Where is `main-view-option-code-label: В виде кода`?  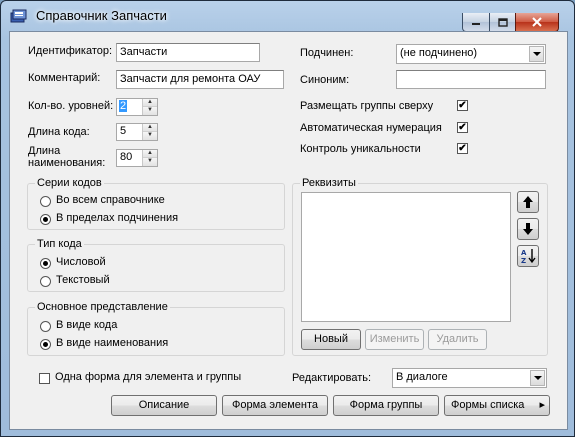 main-view-option-code-label: В виде кода is located at coordinates (87, 325).